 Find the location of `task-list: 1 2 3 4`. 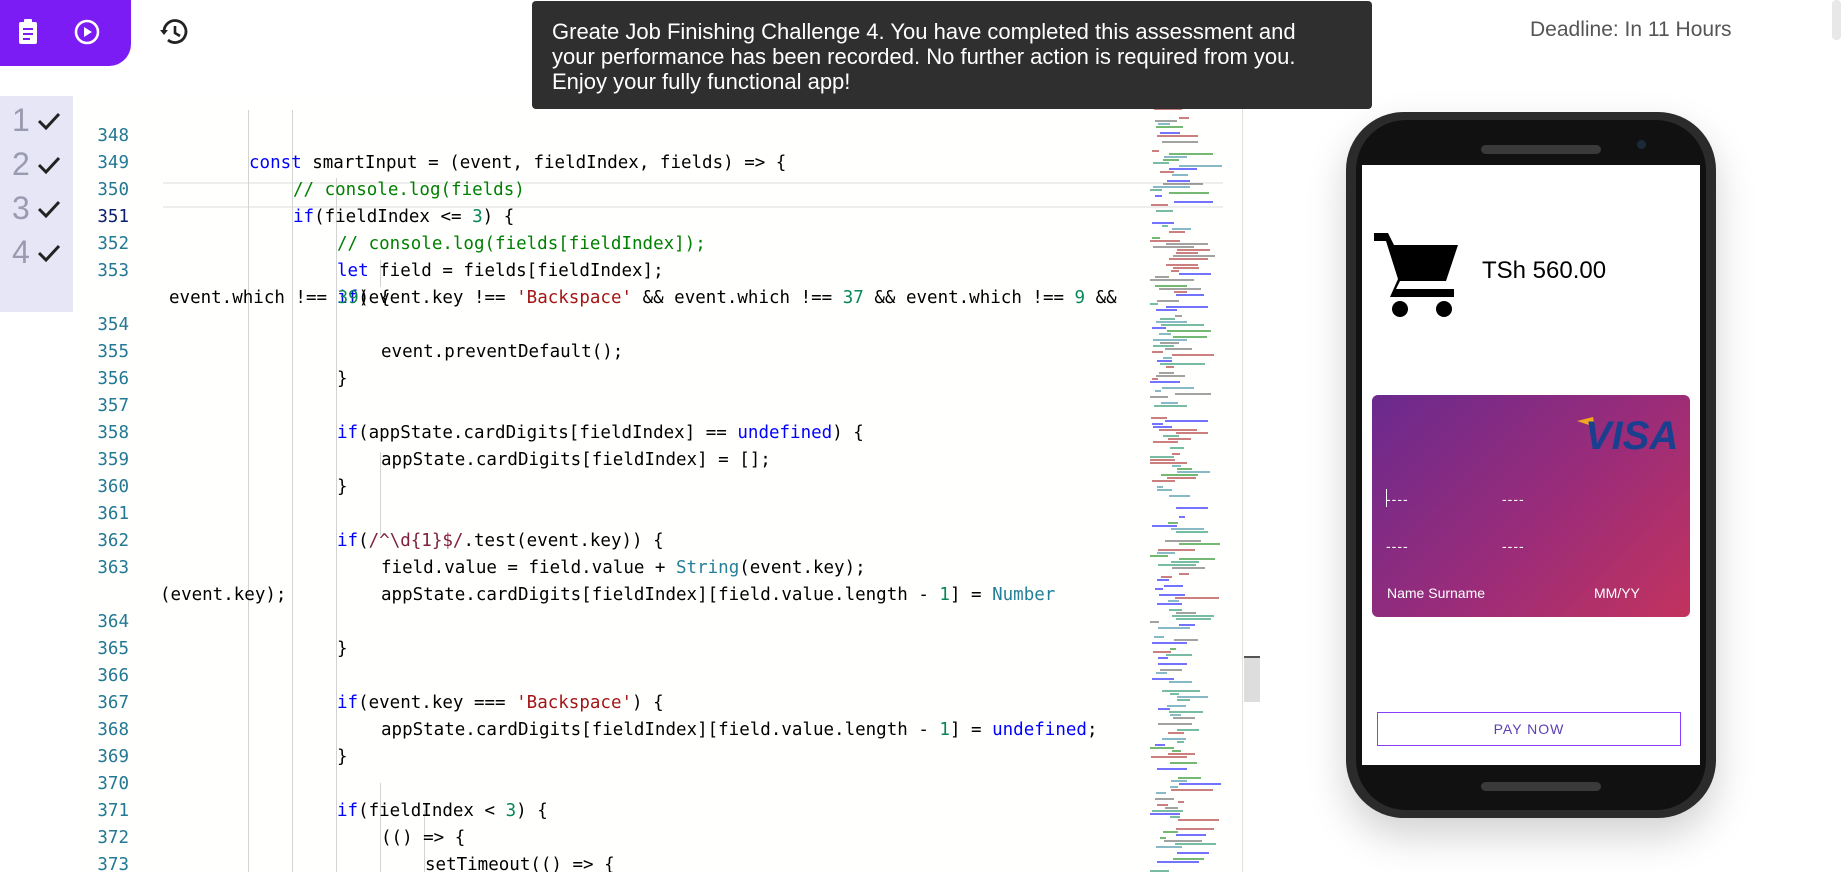

task-list: 1 2 3 4 is located at coordinates (36, 204).